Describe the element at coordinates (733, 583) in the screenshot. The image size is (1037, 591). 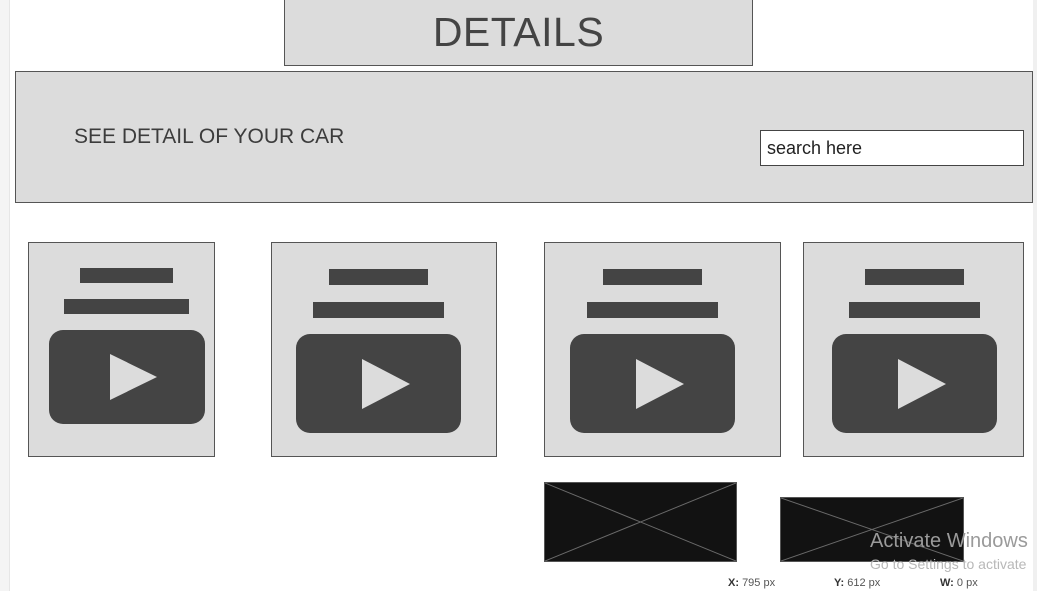
I see `x-label: X:` at that location.